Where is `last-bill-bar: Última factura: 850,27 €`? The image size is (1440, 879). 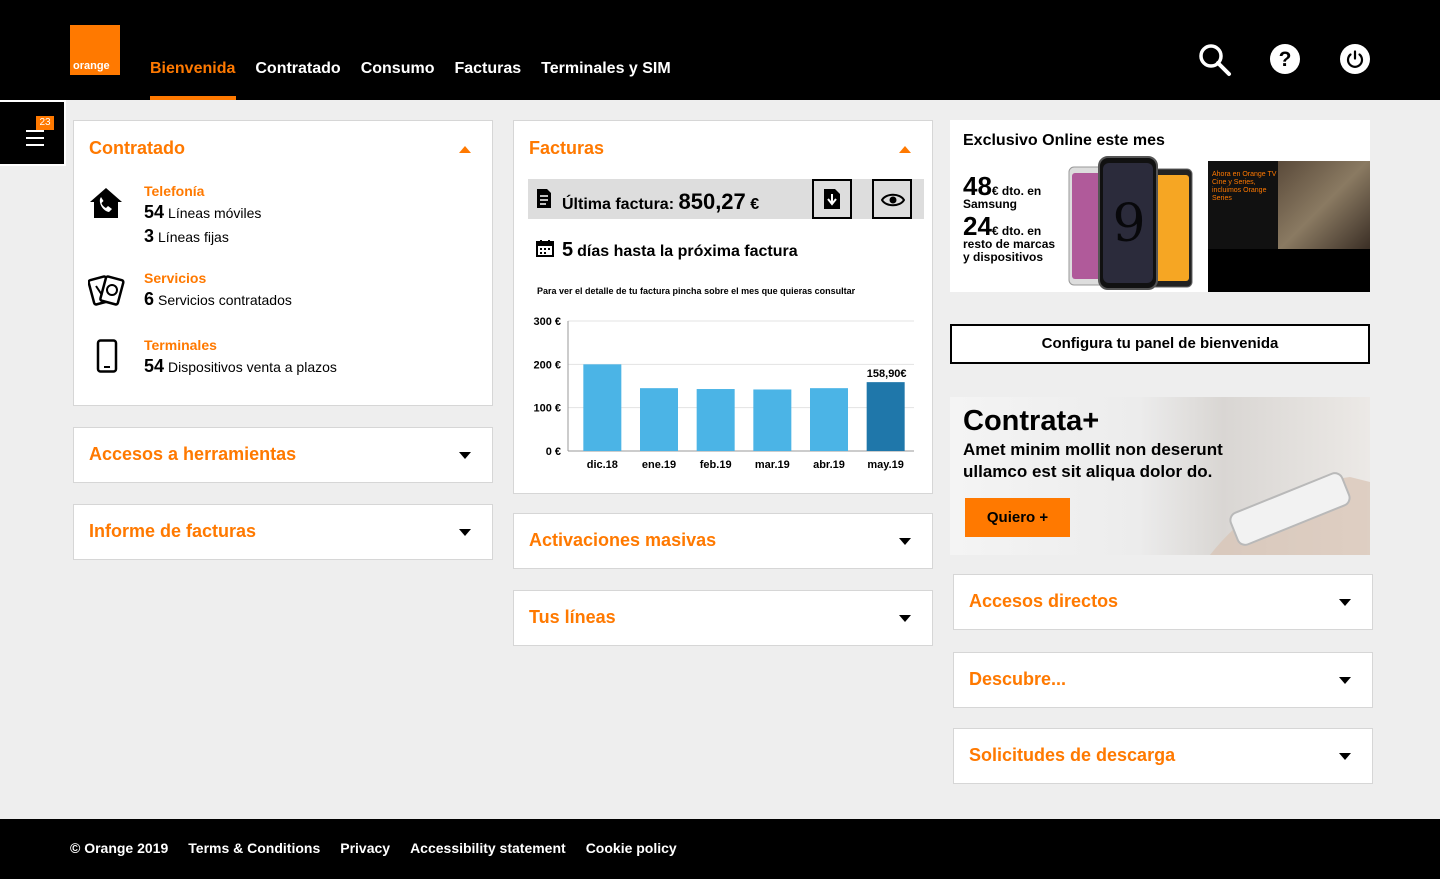 last-bill-bar: Última factura: 850,27 € is located at coordinates (726, 199).